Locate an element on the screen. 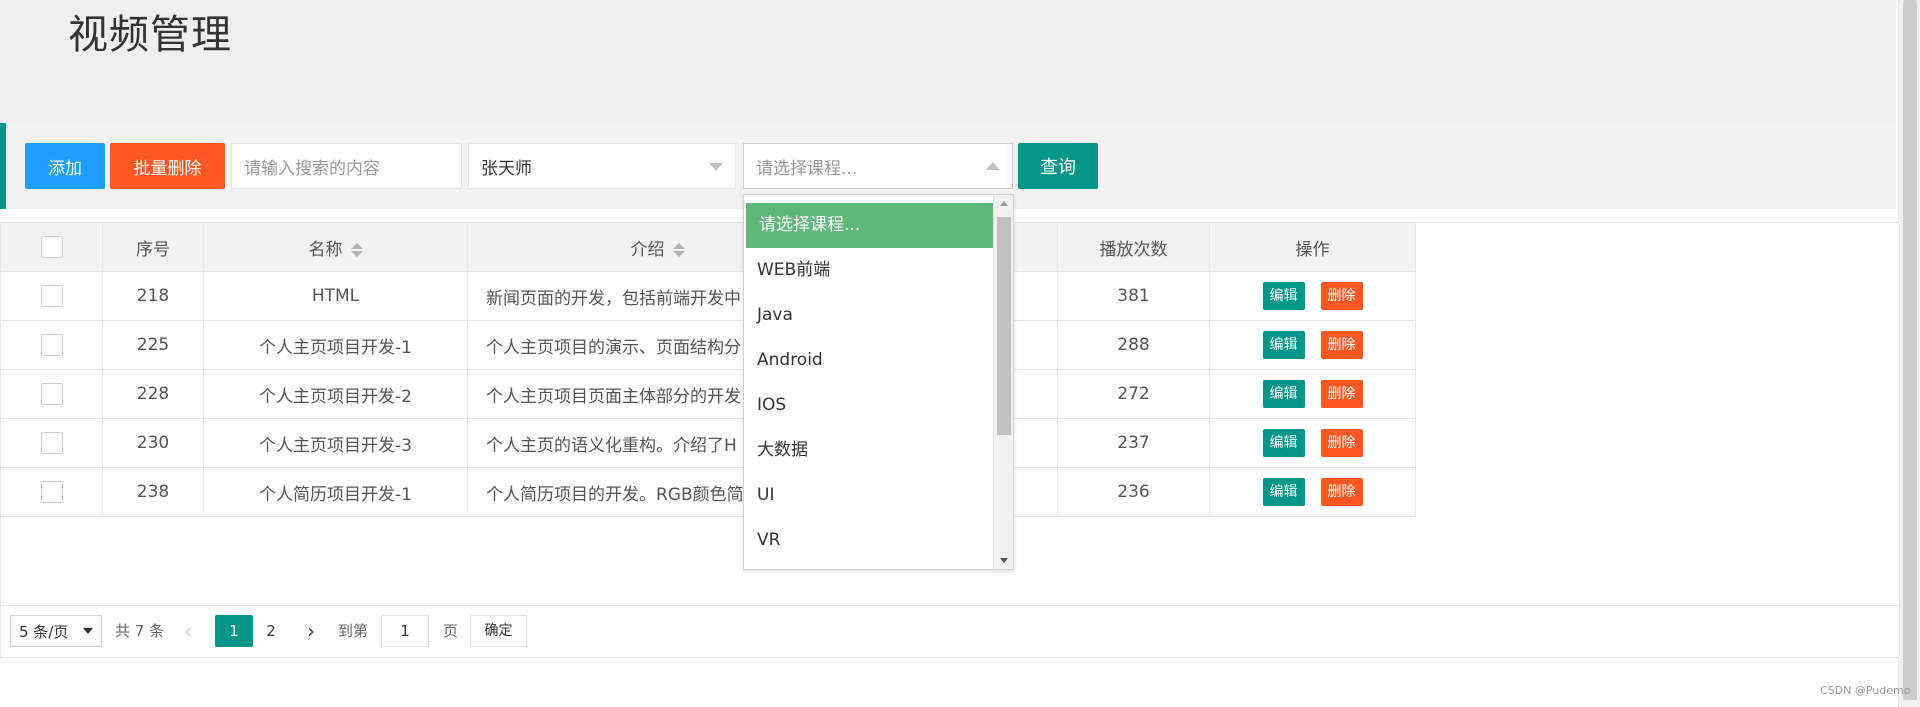 This screenshot has width=1920, height=707. goto-confirm-button: 确定 is located at coordinates (498, 631).